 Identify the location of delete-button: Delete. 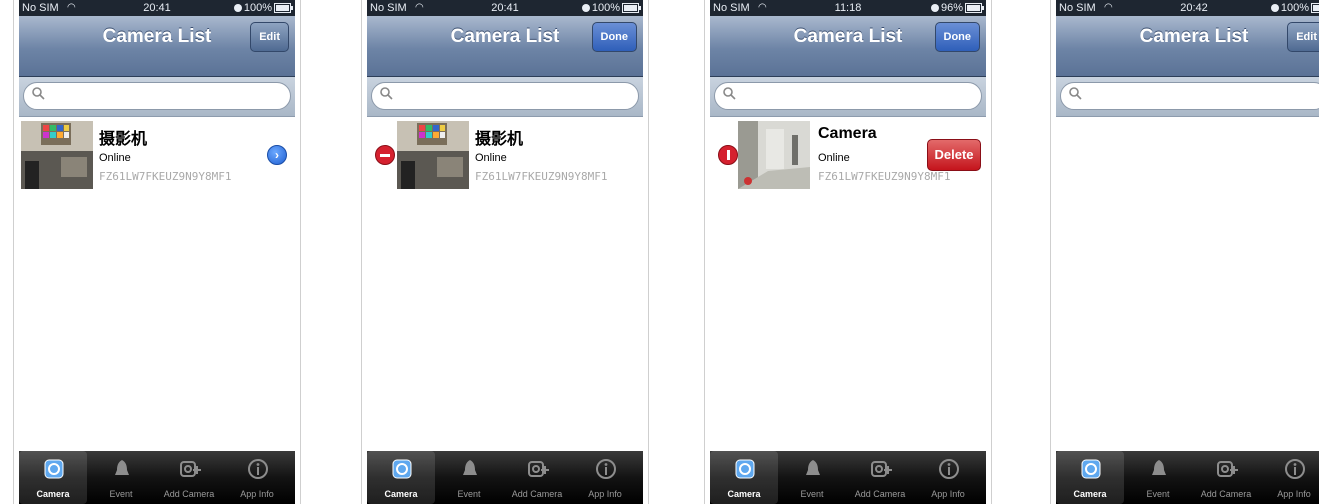
(954, 155).